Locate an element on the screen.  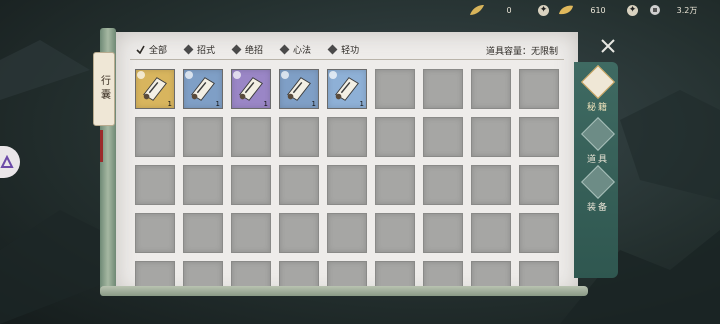
inventory-slot-scroll-blue-3: 1 is located at coordinates (347, 89).